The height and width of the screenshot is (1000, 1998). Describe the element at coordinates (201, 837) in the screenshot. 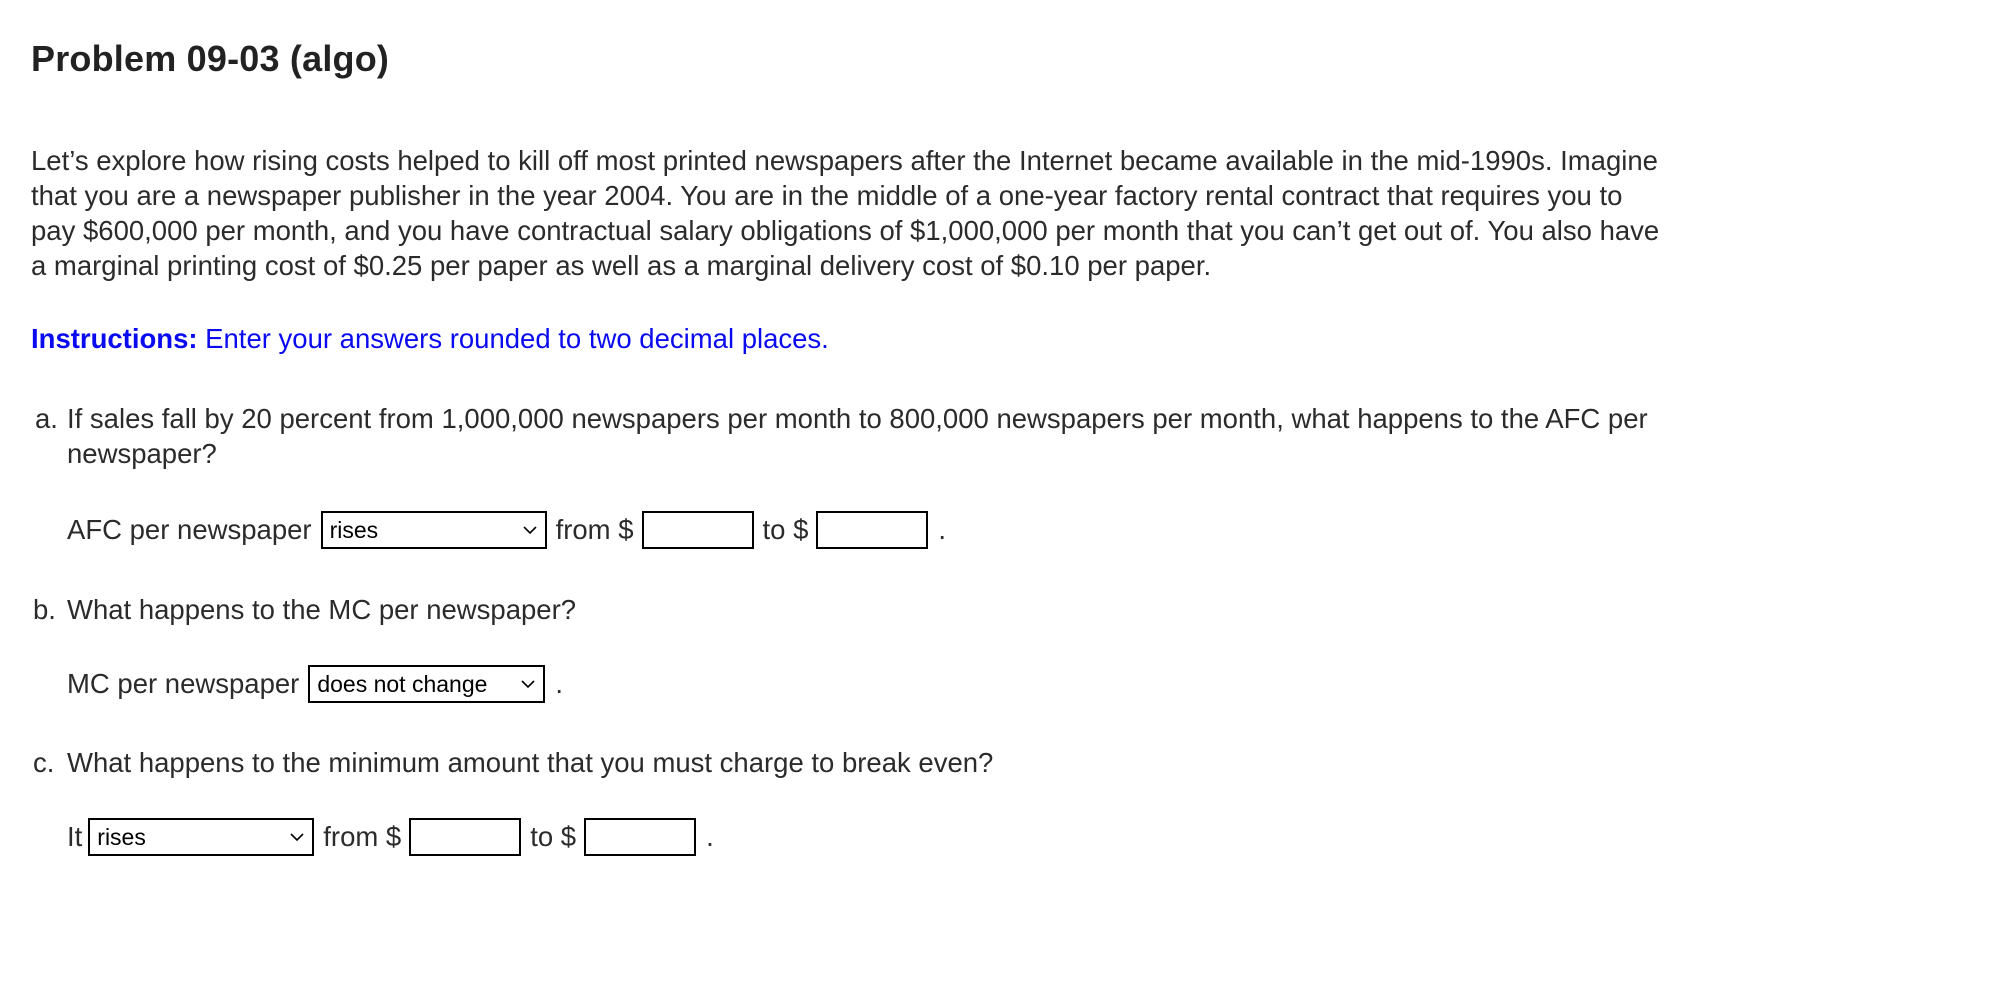

I see `breakeven-direction-select: rises` at that location.